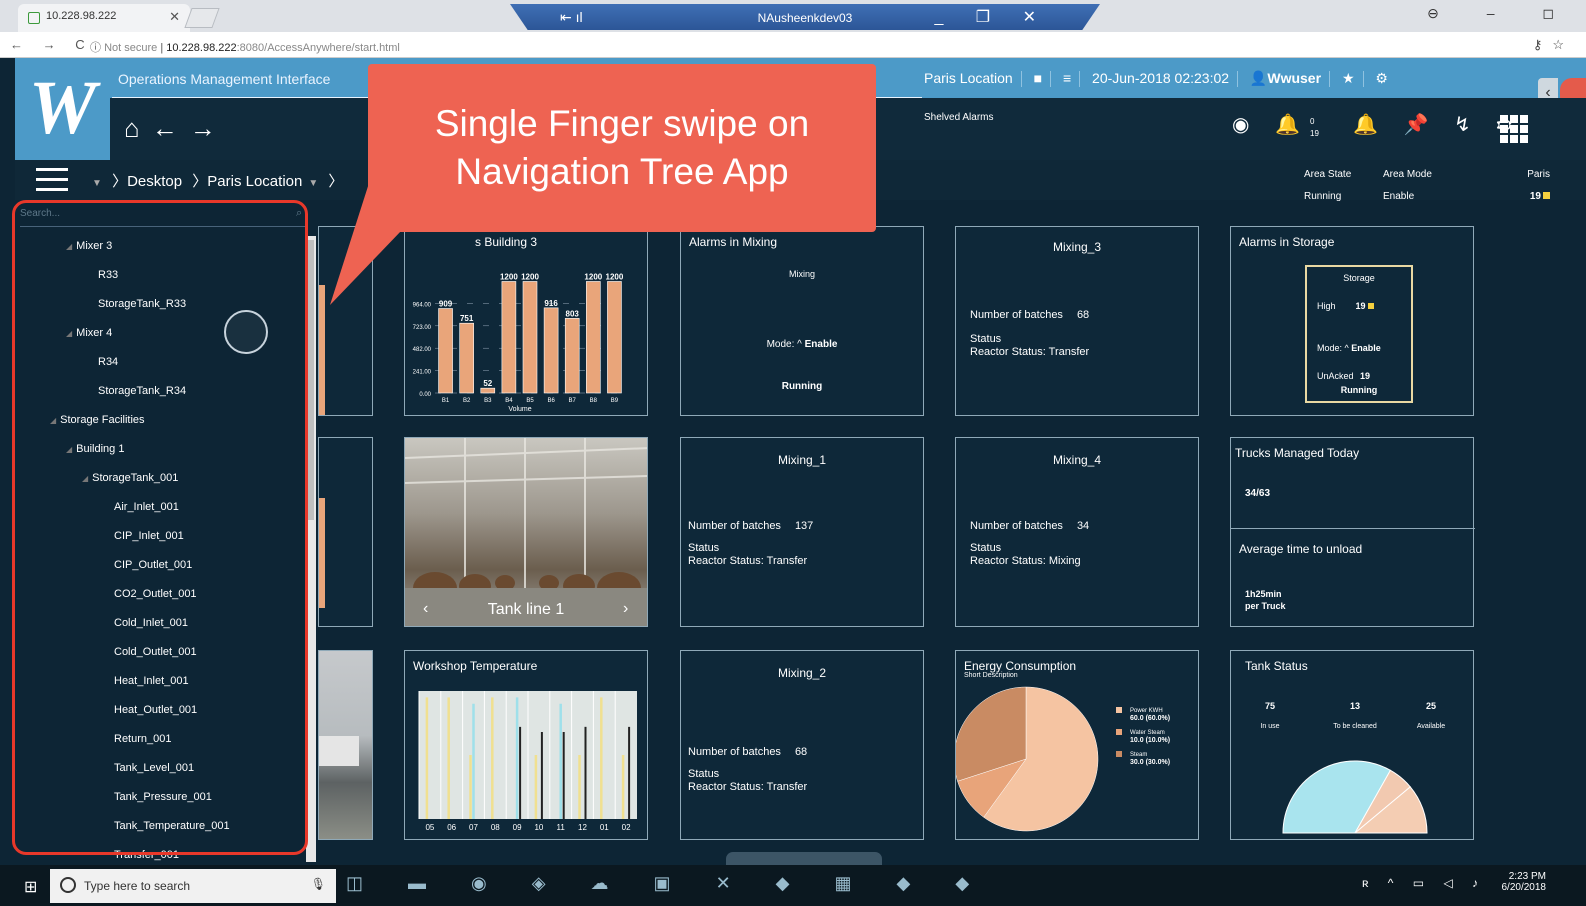  What do you see at coordinates (318, 884) in the screenshot?
I see `microphone-icon: 🎙` at bounding box center [318, 884].